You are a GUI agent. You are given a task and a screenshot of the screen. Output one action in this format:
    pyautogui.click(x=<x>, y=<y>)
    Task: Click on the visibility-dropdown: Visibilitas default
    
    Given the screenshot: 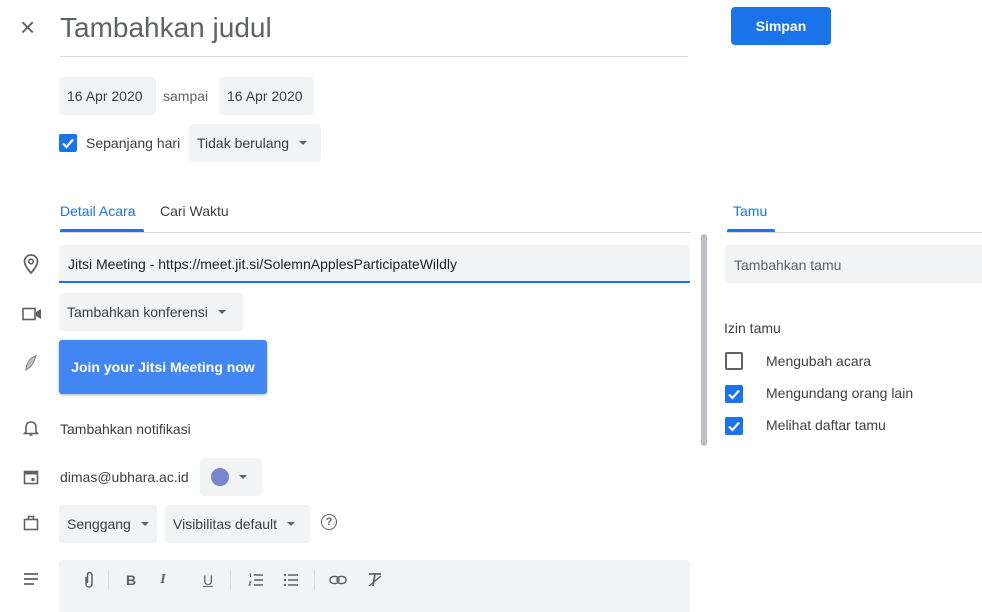 What is the action you would take?
    pyautogui.click(x=237, y=524)
    